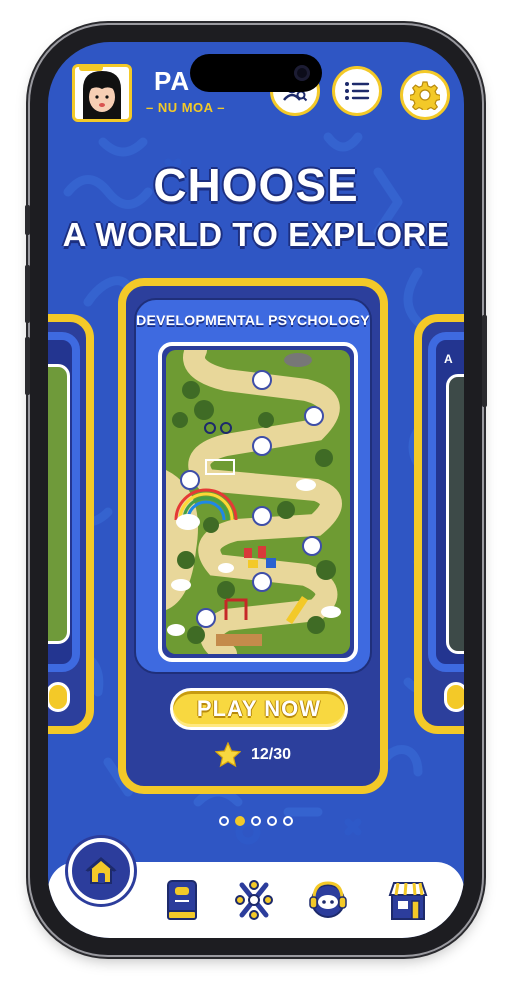  I want to click on nav-support-button, so click(328, 900).